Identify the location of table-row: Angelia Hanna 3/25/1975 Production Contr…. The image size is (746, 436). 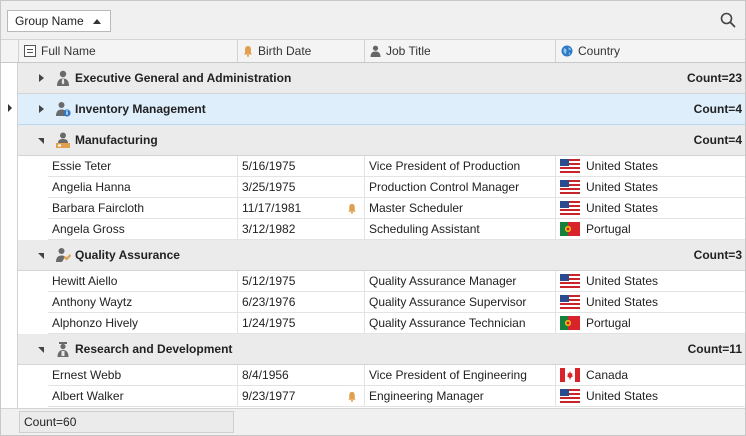
(396, 187).